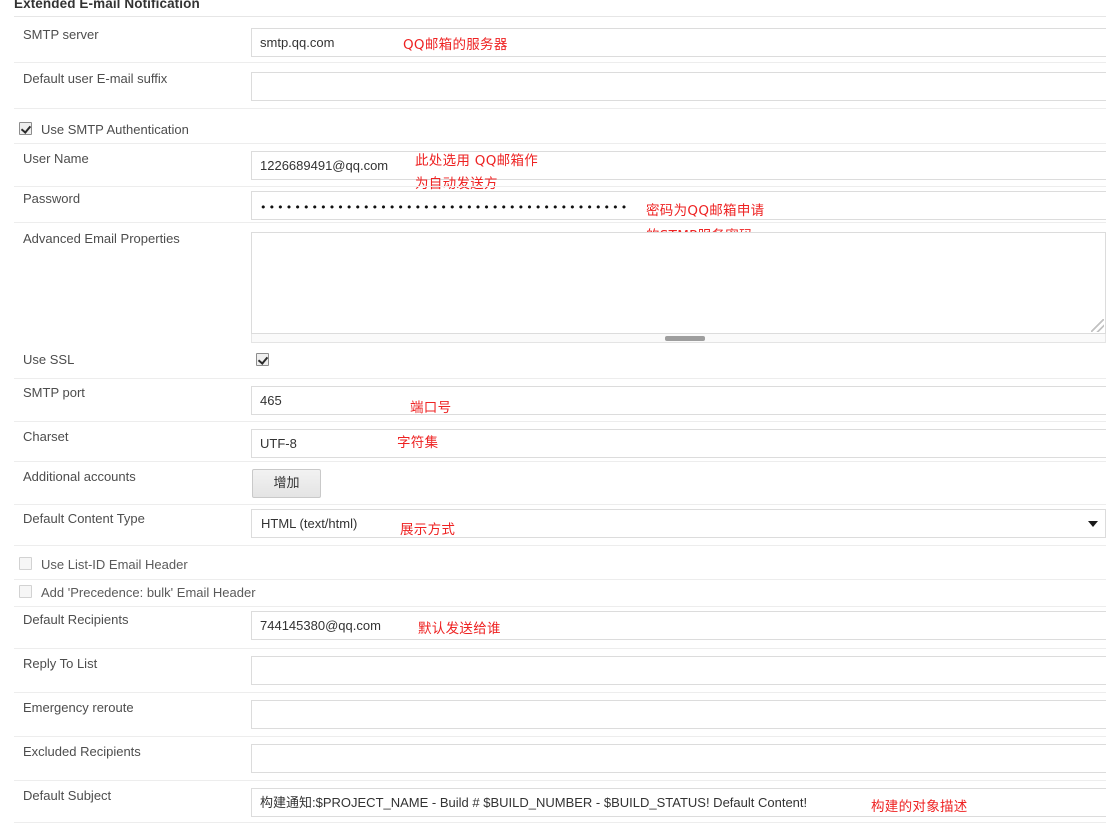  I want to click on label-default-content-type: Default Content Type, so click(84, 518).